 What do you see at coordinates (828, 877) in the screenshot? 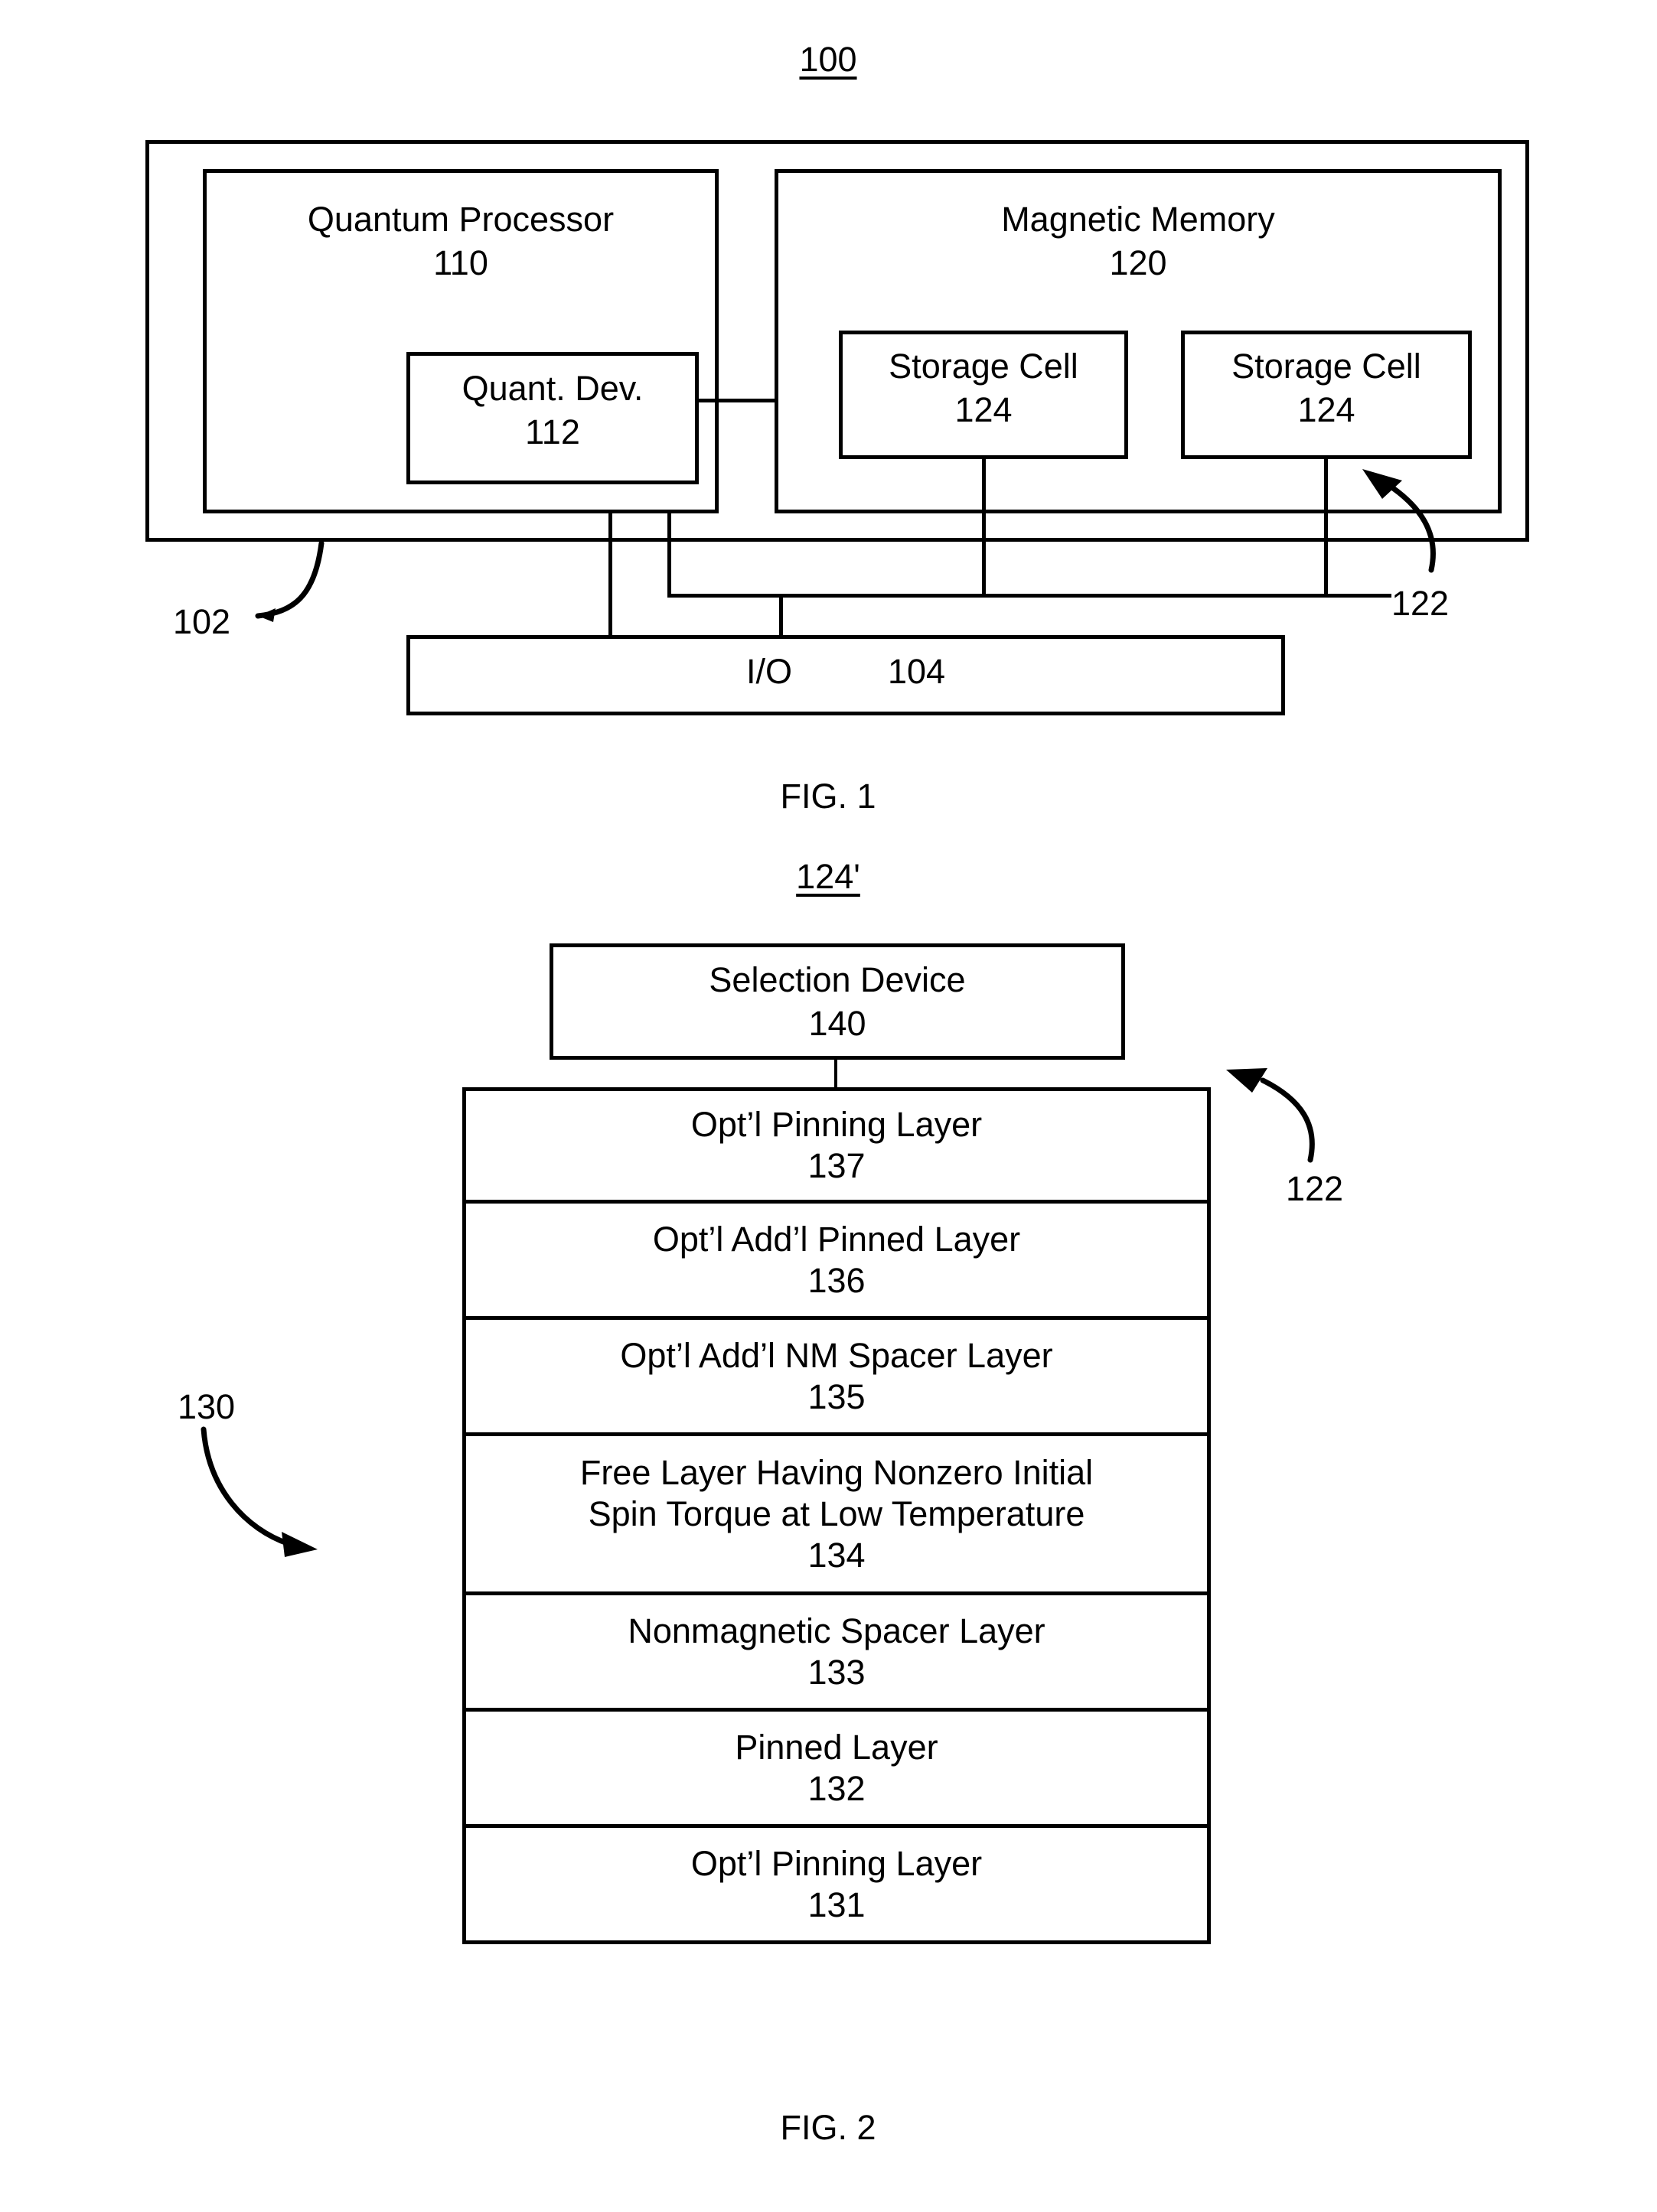
I see `figure2-reference-number: 124'` at bounding box center [828, 877].